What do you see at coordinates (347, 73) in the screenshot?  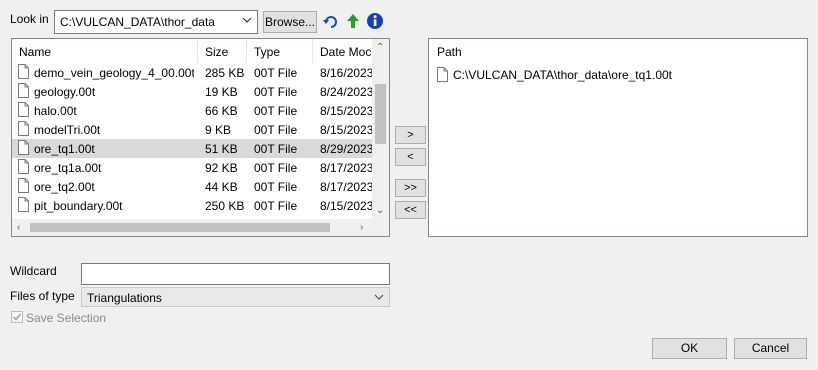 I see `file-date: 8/16/2023` at bounding box center [347, 73].